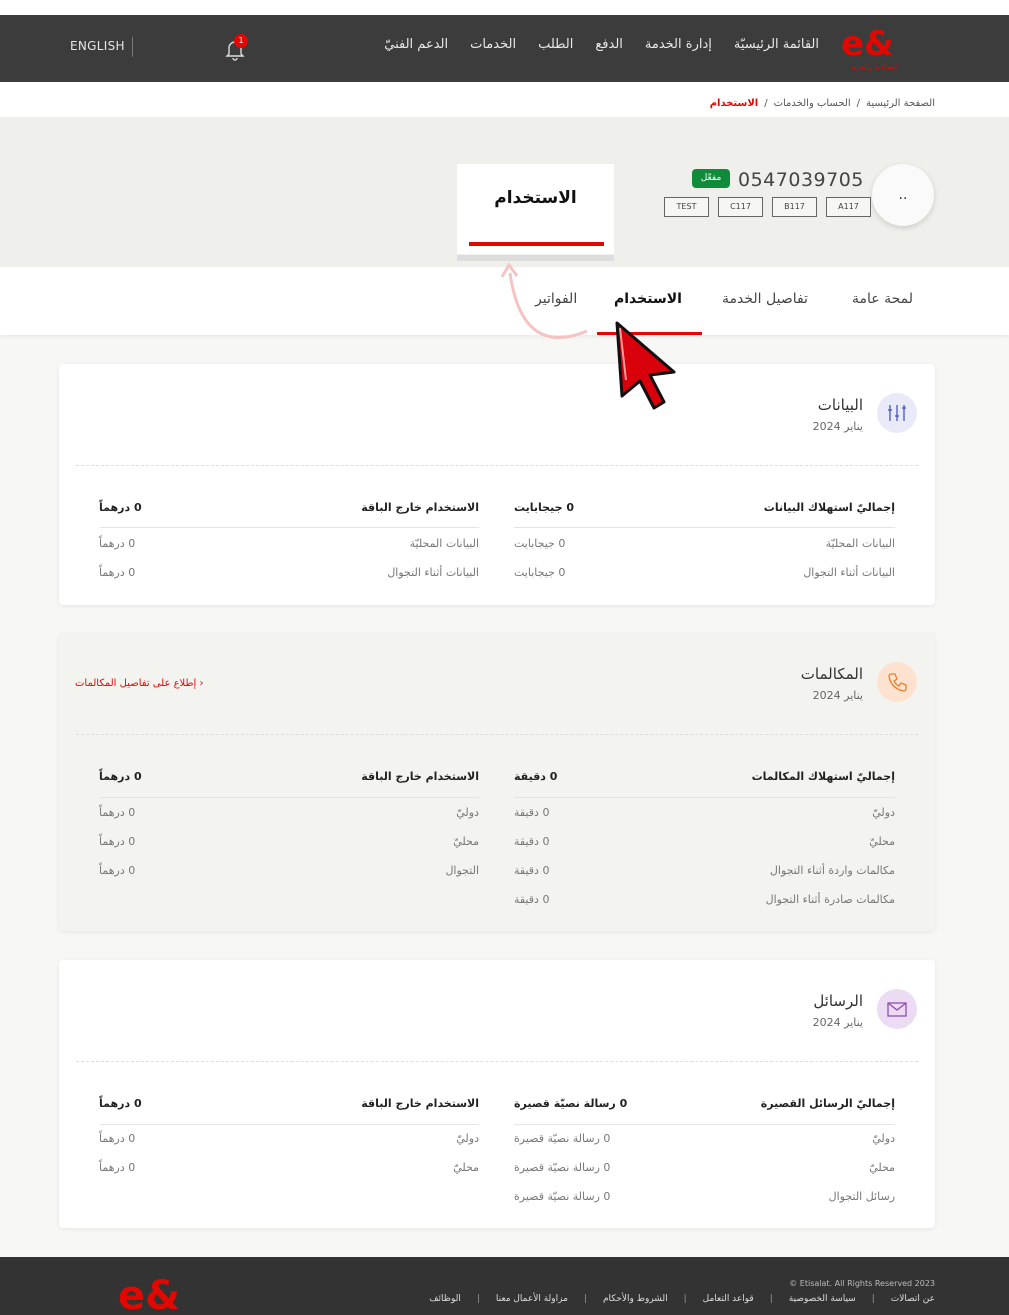 The width and height of the screenshot is (1009, 1315). Describe the element at coordinates (897, 682) in the screenshot. I see `phone-icon` at that location.